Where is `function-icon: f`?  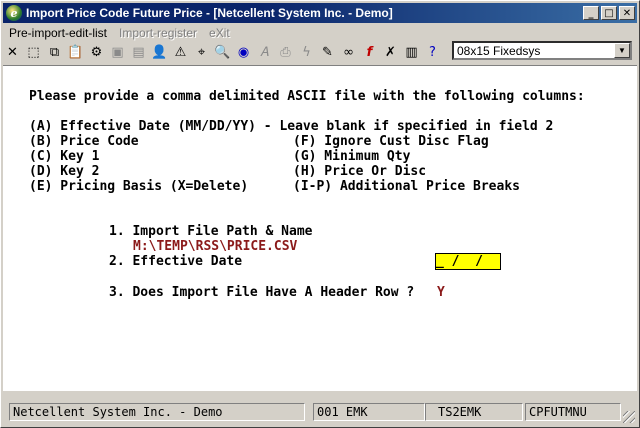
function-icon: f is located at coordinates (369, 52).